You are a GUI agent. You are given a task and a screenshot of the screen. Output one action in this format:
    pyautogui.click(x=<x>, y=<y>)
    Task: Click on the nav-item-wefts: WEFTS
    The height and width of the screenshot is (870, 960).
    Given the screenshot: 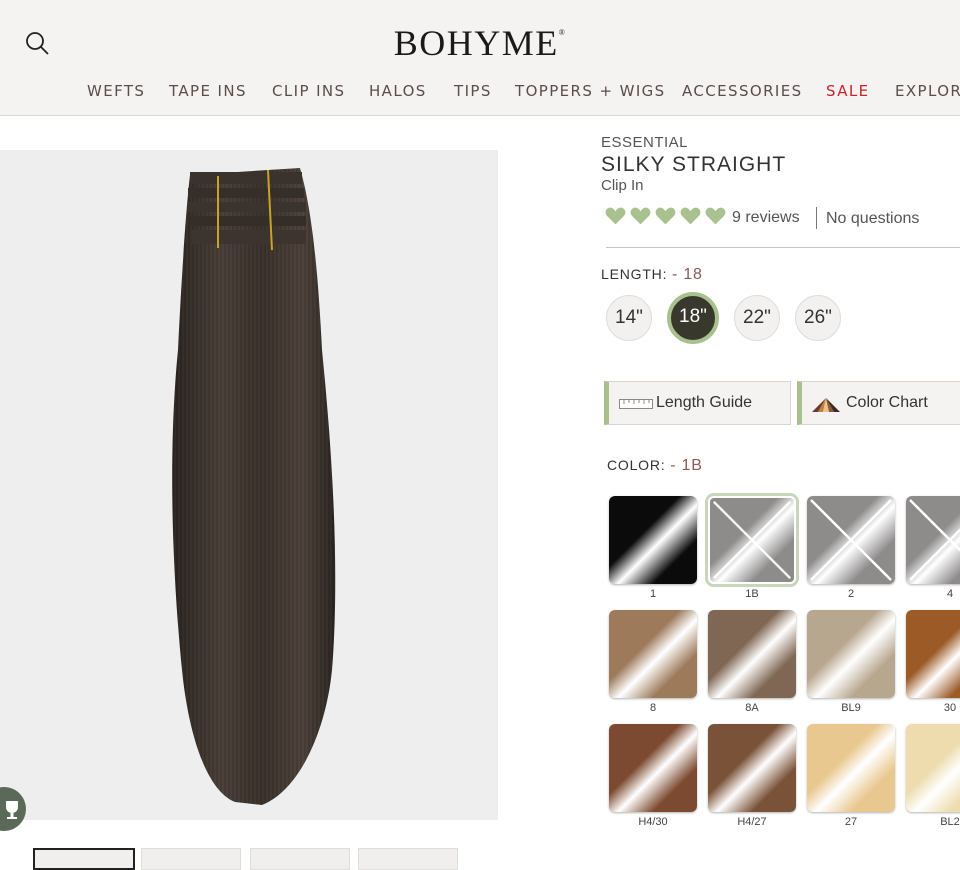 What is the action you would take?
    pyautogui.click(x=116, y=91)
    